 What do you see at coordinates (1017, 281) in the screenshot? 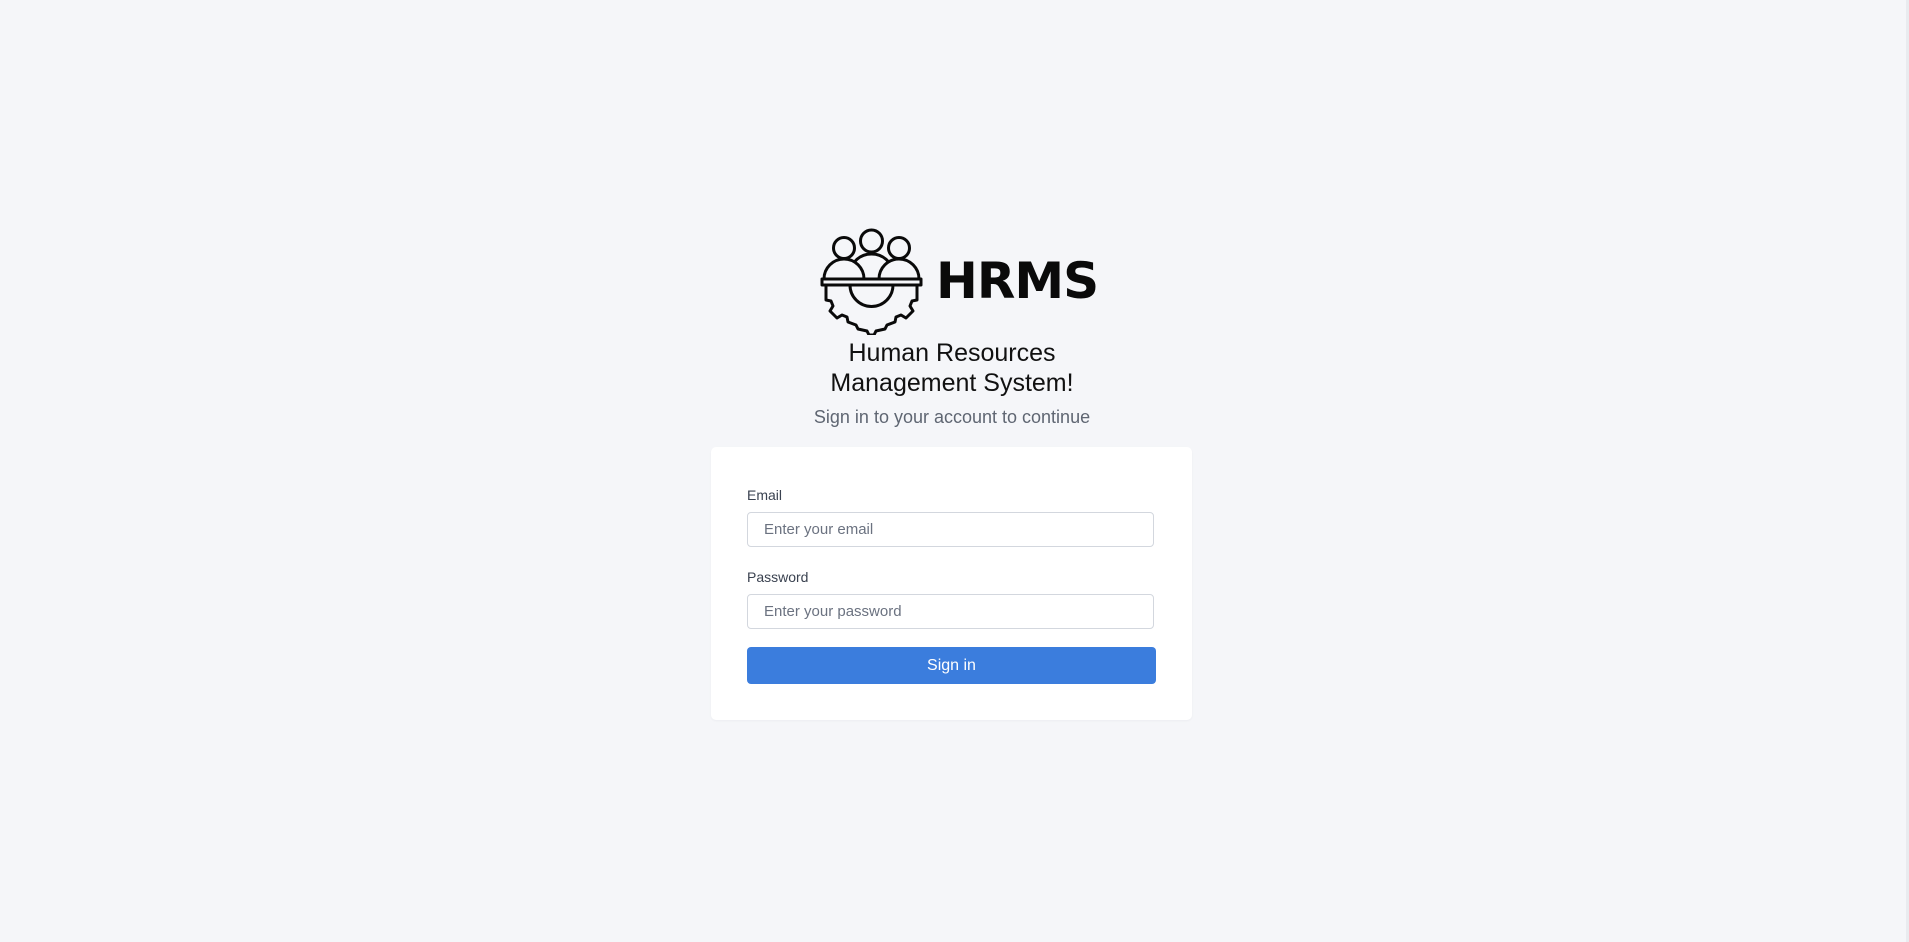
I see `brand-name: HRMS` at bounding box center [1017, 281].